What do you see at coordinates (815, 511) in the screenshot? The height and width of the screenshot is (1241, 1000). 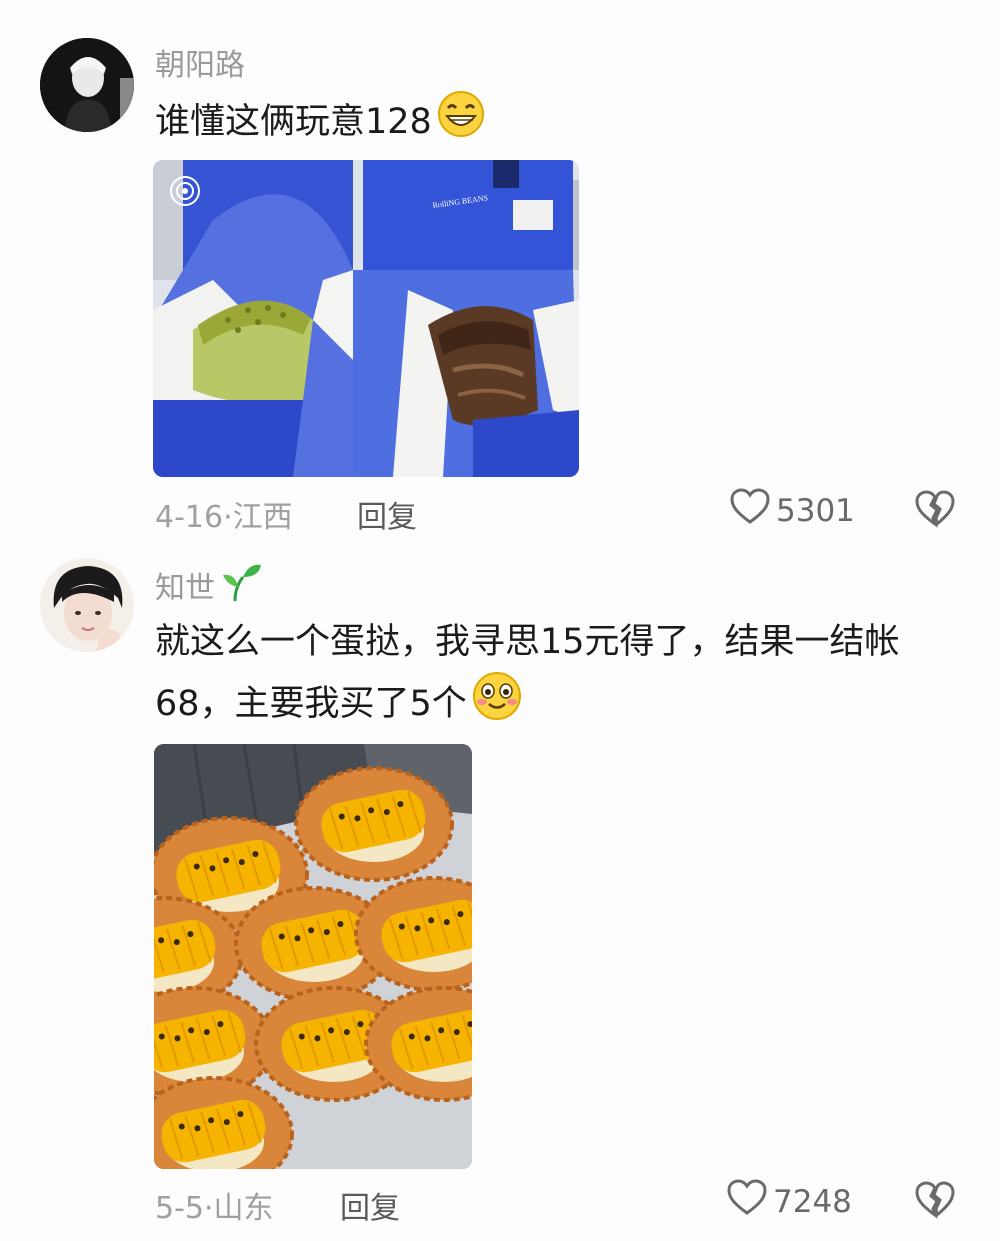 I see `like-count: 5301` at bounding box center [815, 511].